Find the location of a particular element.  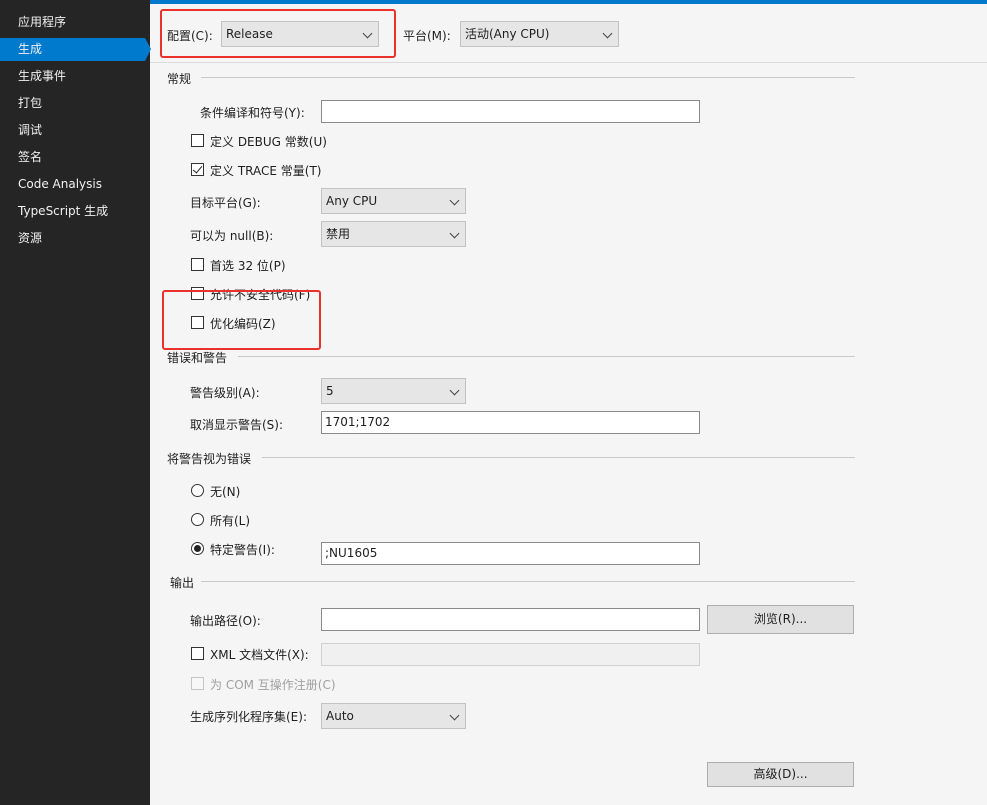

sidebar-item-debug: 调试 is located at coordinates (75, 130).